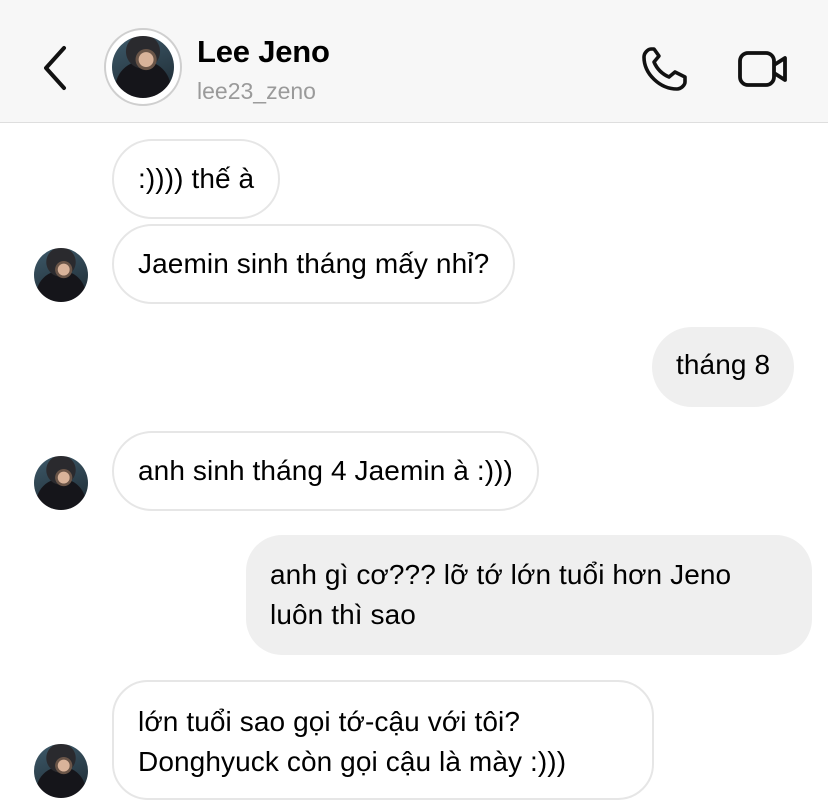  I want to click on message-text: Jaemin sinh tháng mấy nhỉ?, so click(314, 263).